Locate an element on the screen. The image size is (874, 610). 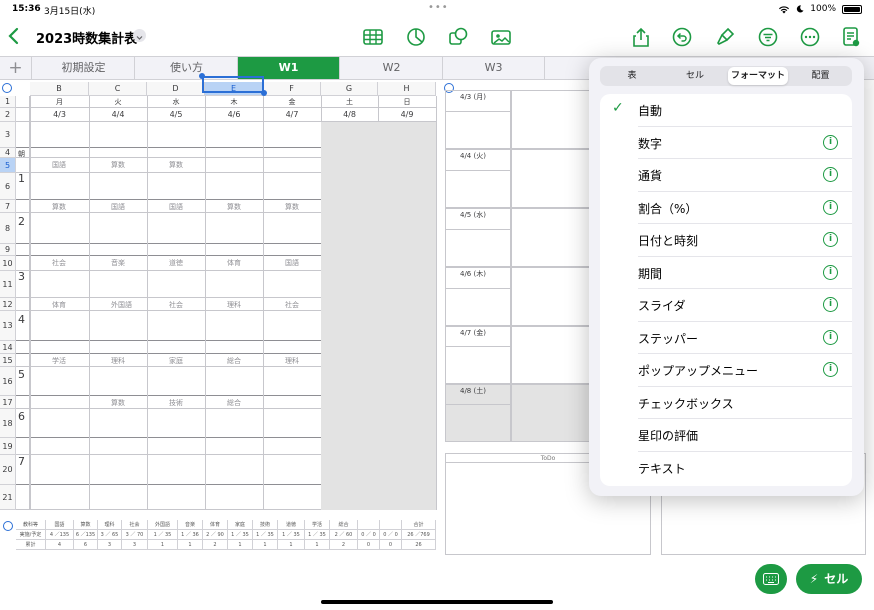
subject-cell: 社会 is located at coordinates (176, 305).